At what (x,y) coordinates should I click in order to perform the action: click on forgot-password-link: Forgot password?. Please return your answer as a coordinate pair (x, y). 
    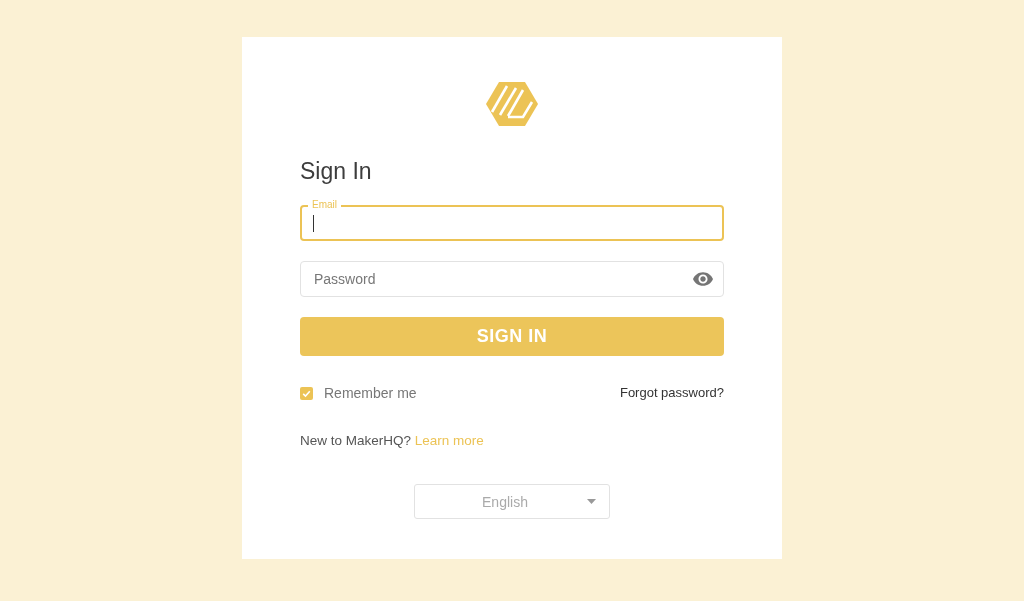
    Looking at the image, I should click on (671, 393).